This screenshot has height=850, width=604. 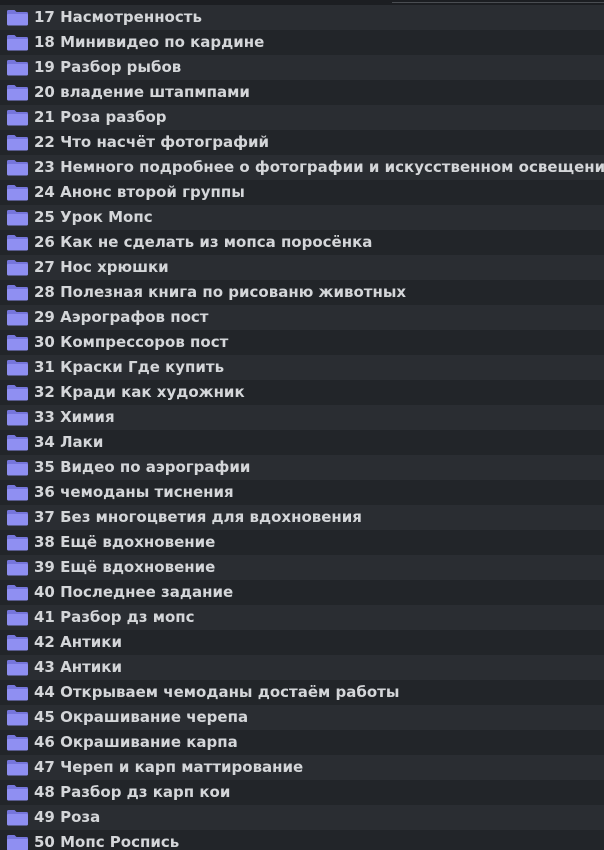 What do you see at coordinates (302, 492) in the screenshot?
I see `folder-row: 36 чемоданы тиснения` at bounding box center [302, 492].